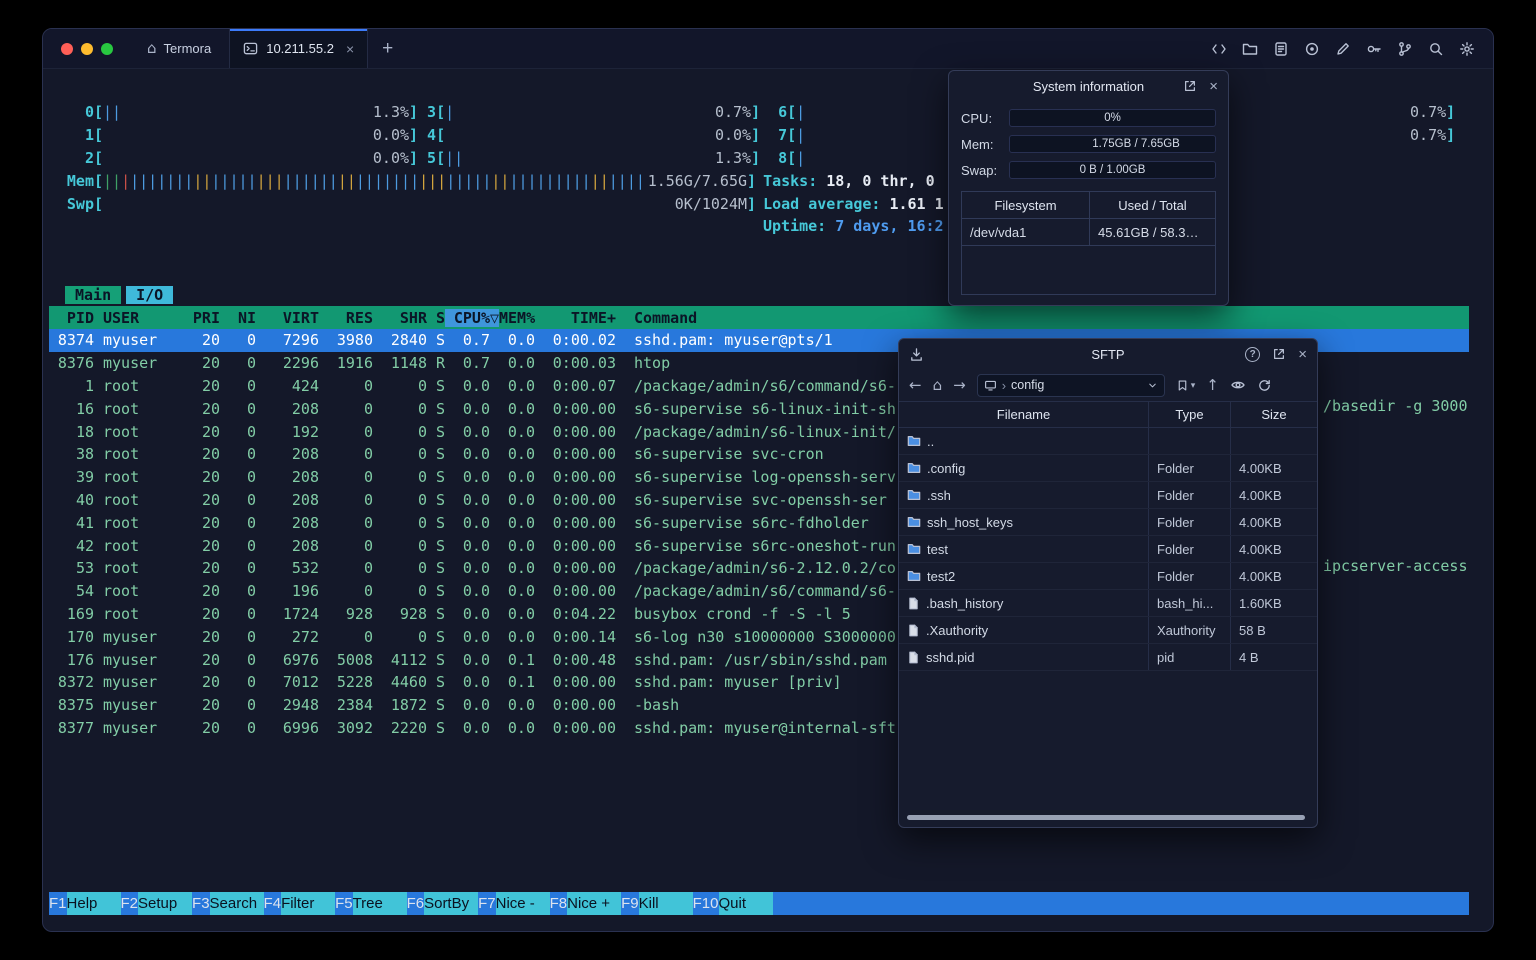 The width and height of the screenshot is (1536, 960). I want to click on transfers-download-icon, so click(916, 354).